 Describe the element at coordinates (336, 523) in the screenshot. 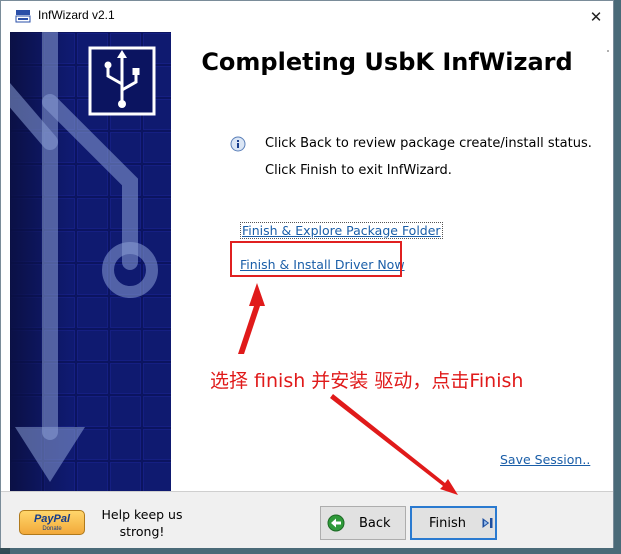

I see `back-arrow-icon` at that location.